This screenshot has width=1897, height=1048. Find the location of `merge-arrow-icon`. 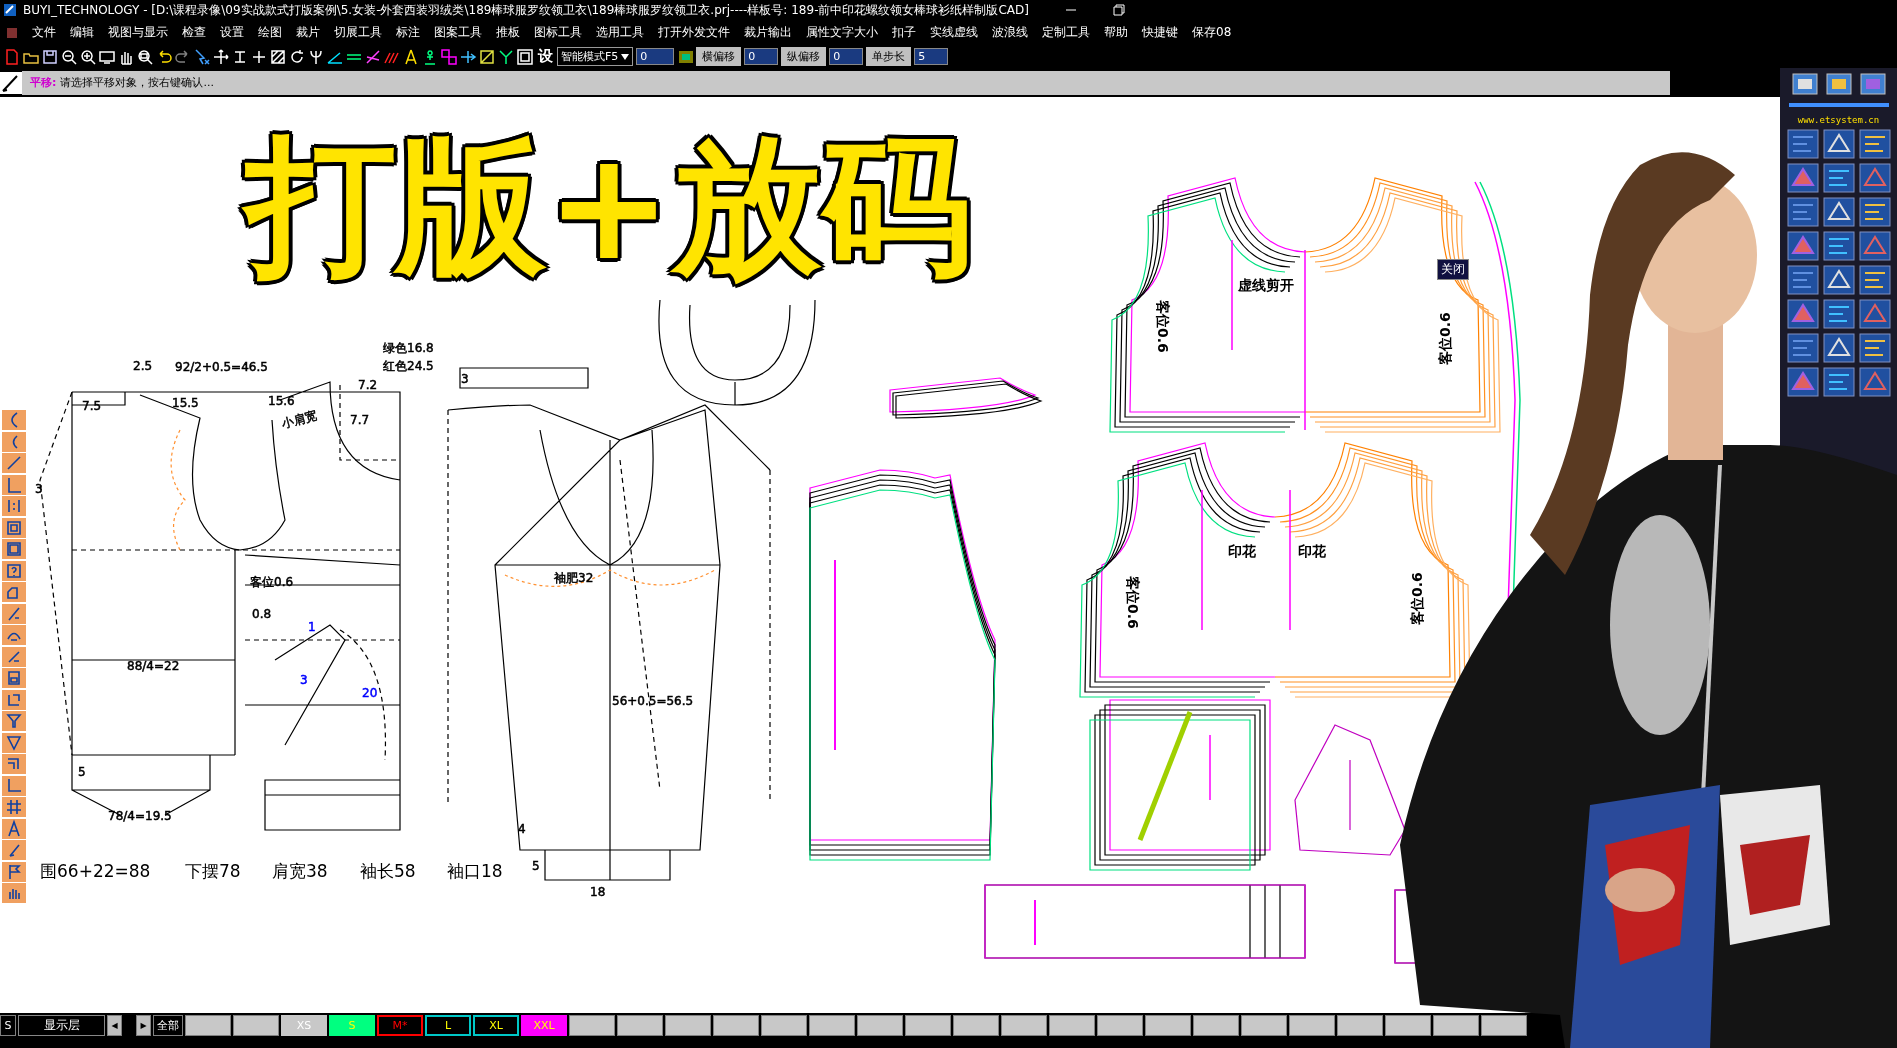

merge-arrow-icon is located at coordinates (506, 56).